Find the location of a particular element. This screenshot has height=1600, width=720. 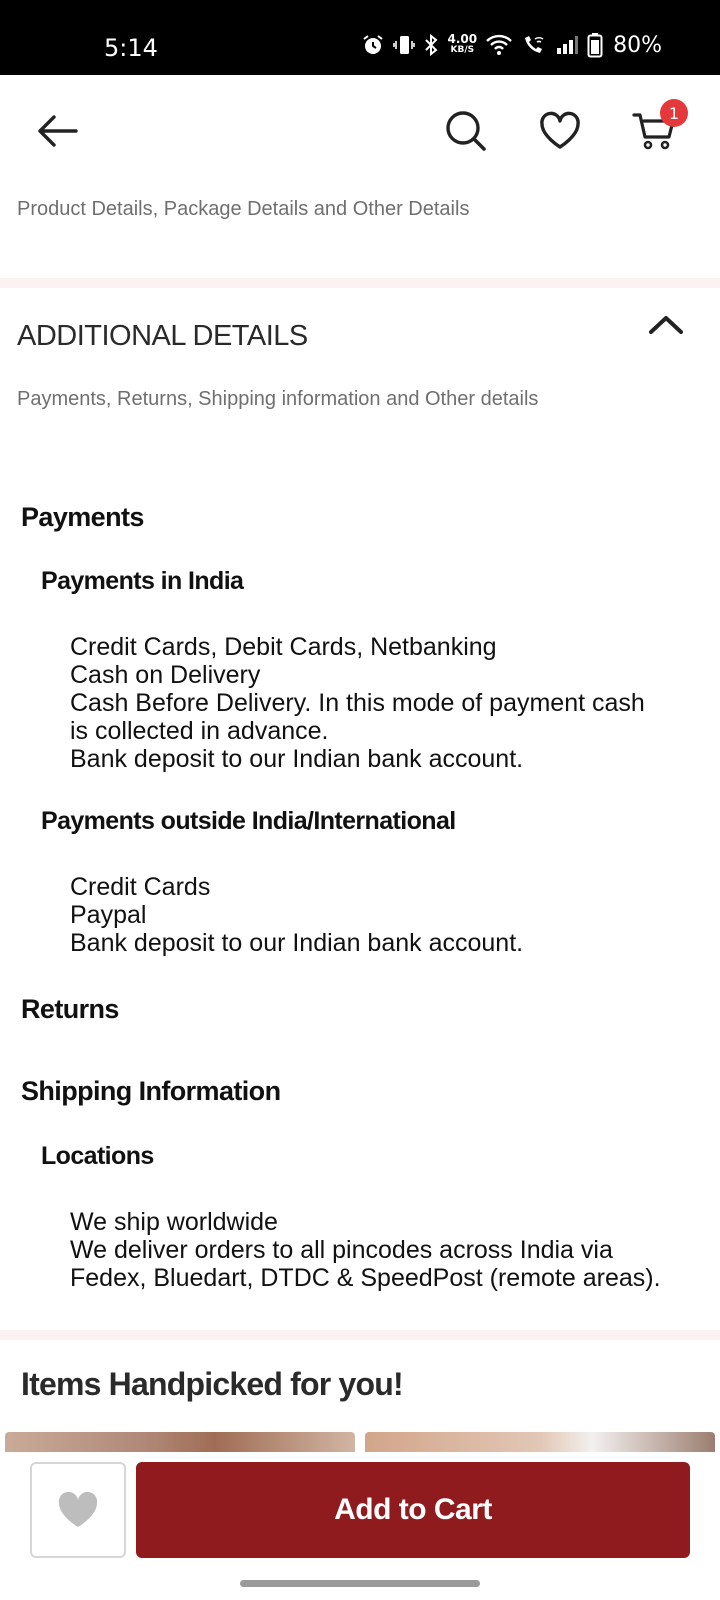

heart-icon is located at coordinates (560, 130).